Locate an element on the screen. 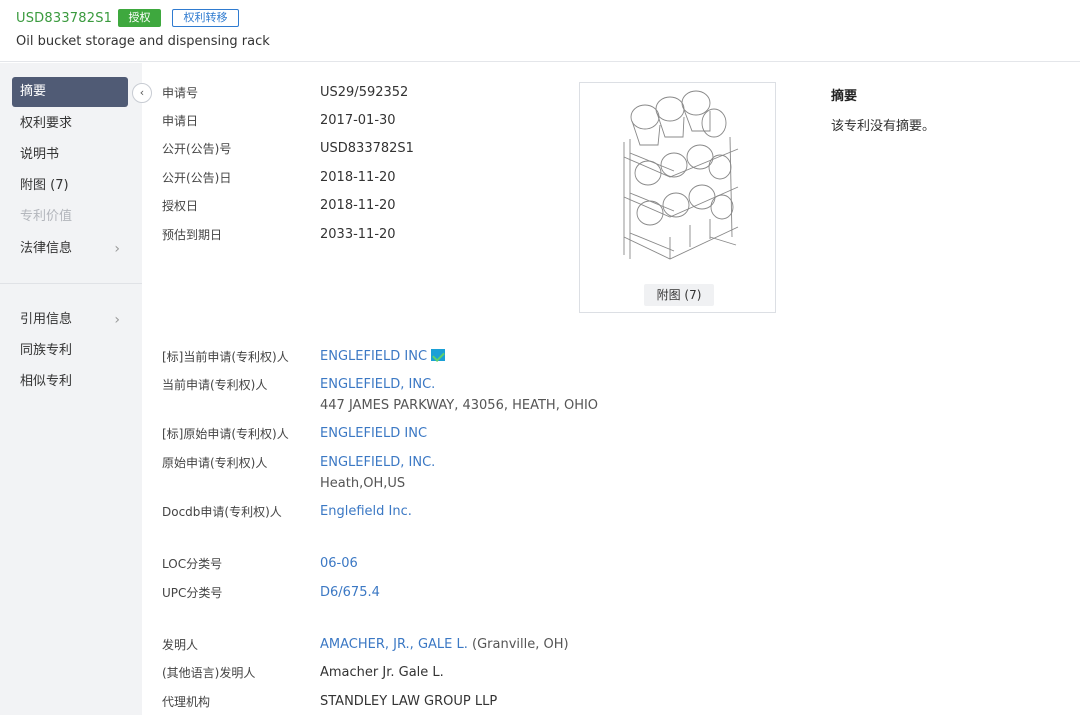  grant-date-value: 2018-11-20 is located at coordinates (358, 205).